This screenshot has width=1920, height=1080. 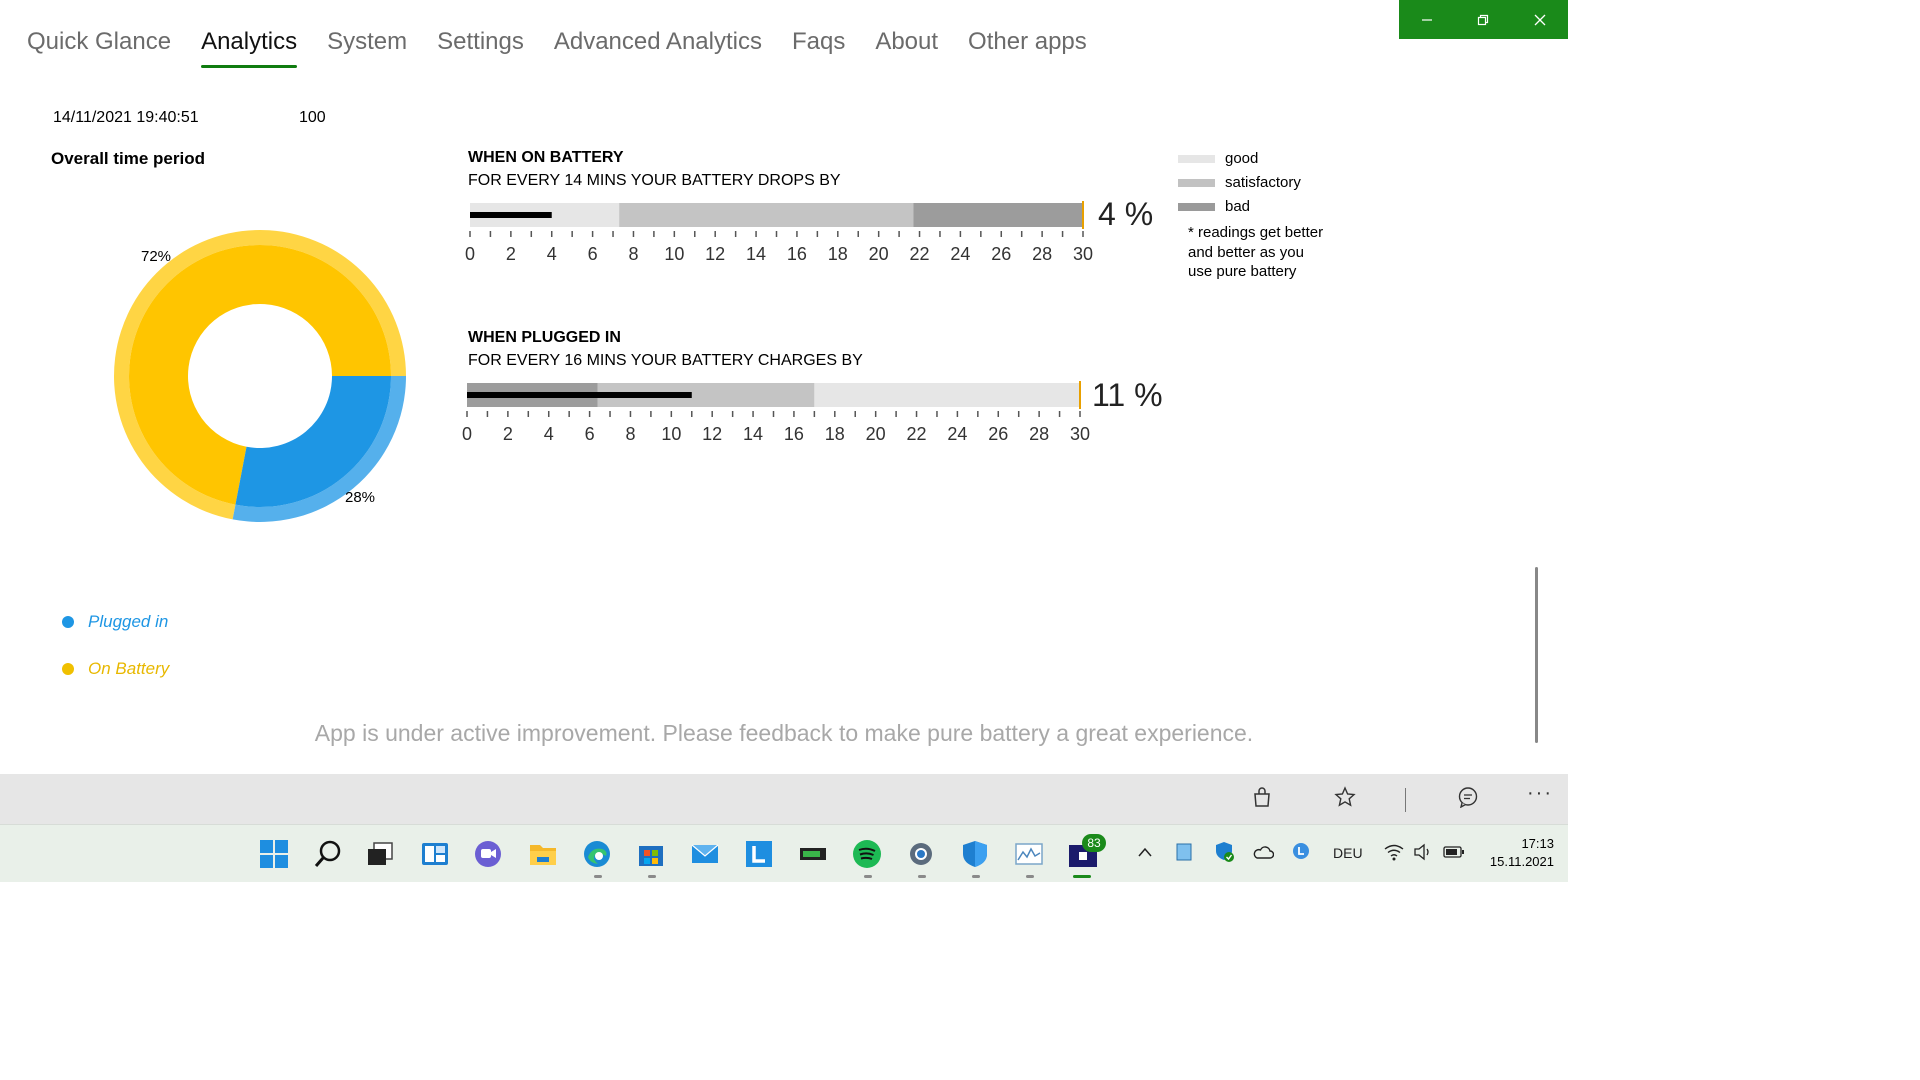 I want to click on scrollbar, so click(x=1536, y=655).